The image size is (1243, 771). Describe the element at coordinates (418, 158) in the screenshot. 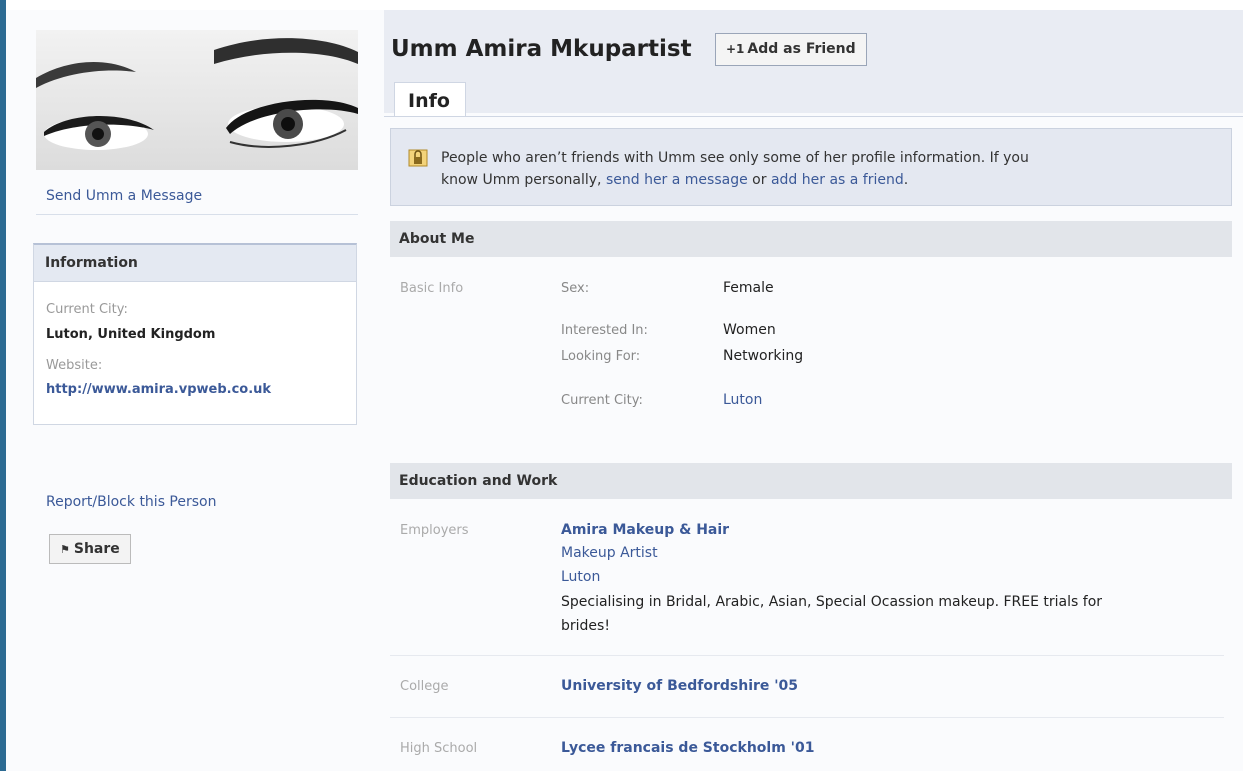

I see `lock-icon` at that location.